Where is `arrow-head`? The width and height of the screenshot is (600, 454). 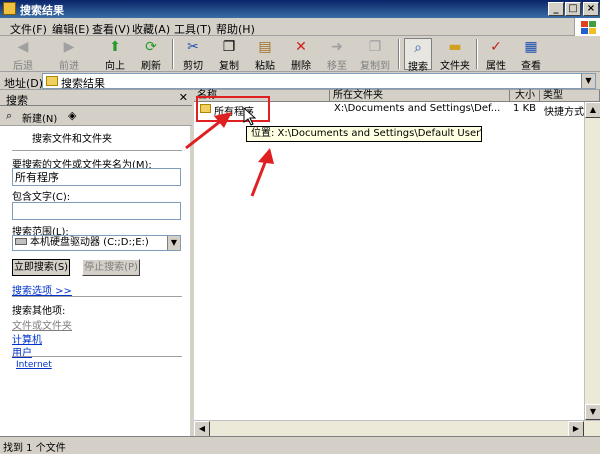 arrow-head is located at coordinates (266, 156).